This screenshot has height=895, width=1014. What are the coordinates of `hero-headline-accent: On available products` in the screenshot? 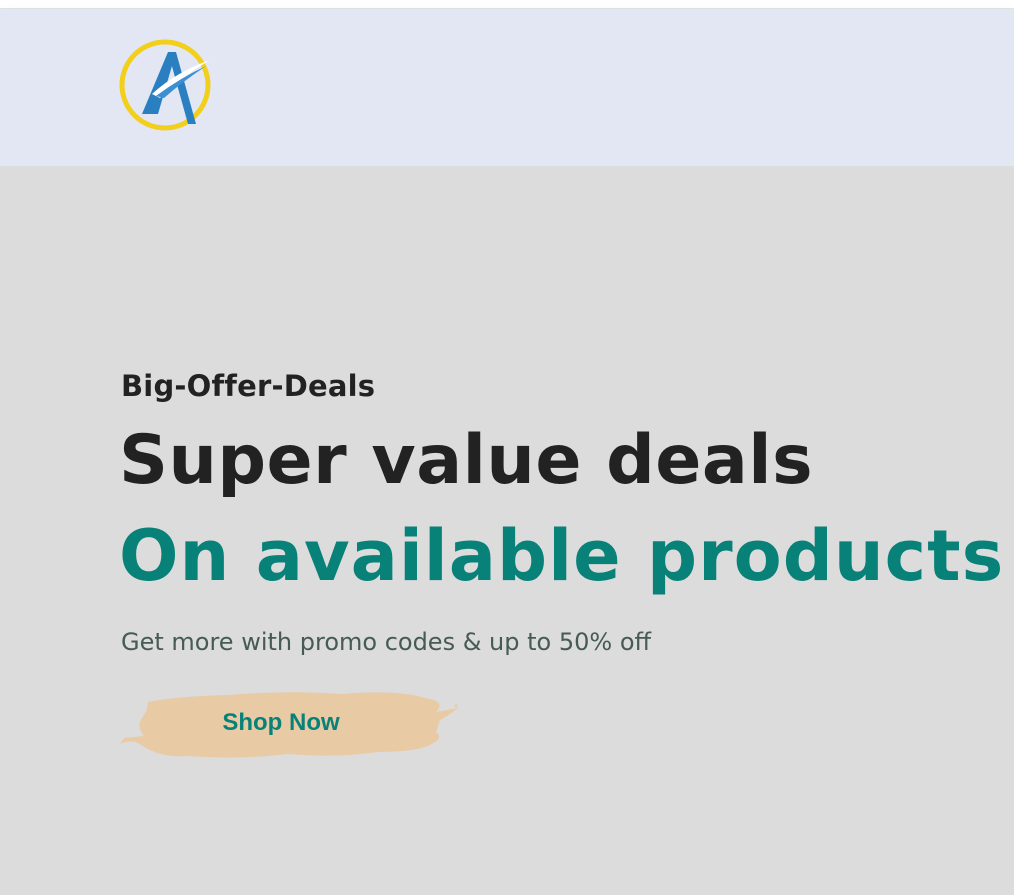 It's located at (562, 556).